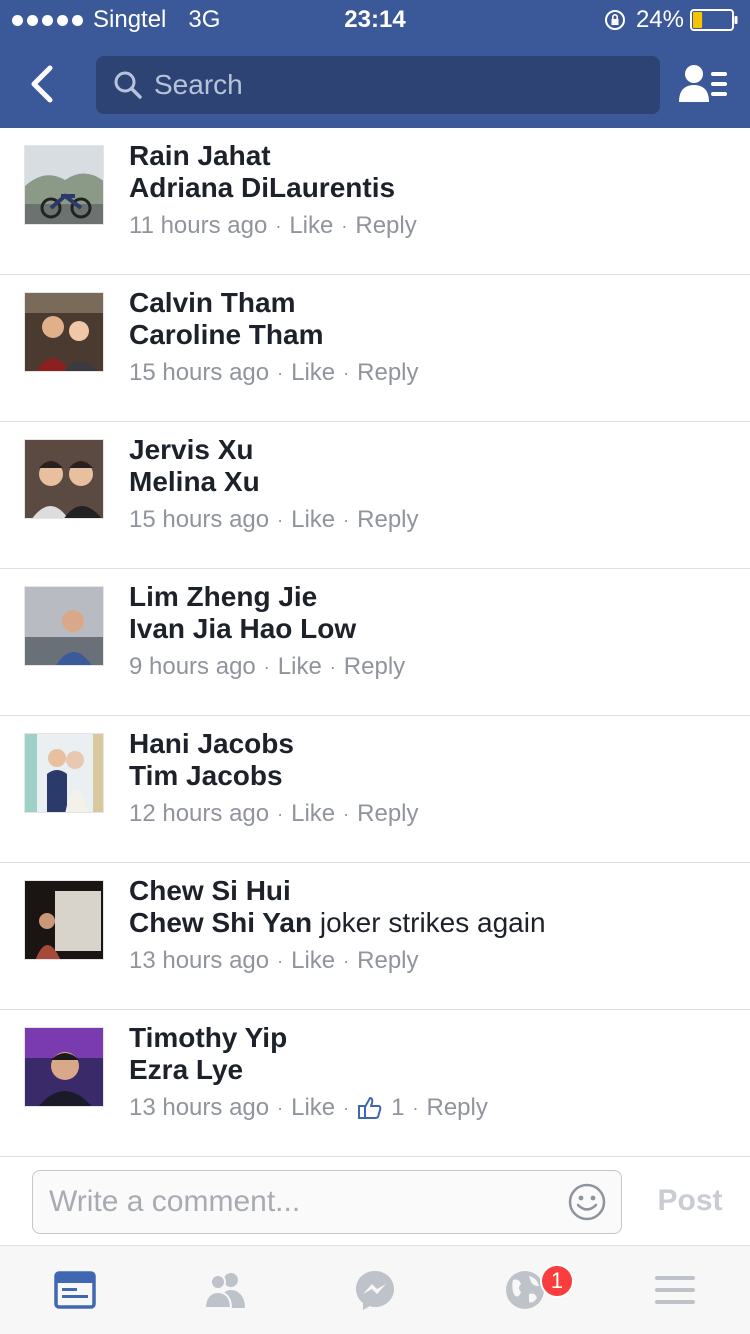 The height and width of the screenshot is (1334, 750). What do you see at coordinates (690, 1201) in the screenshot?
I see `post-button: Post` at bounding box center [690, 1201].